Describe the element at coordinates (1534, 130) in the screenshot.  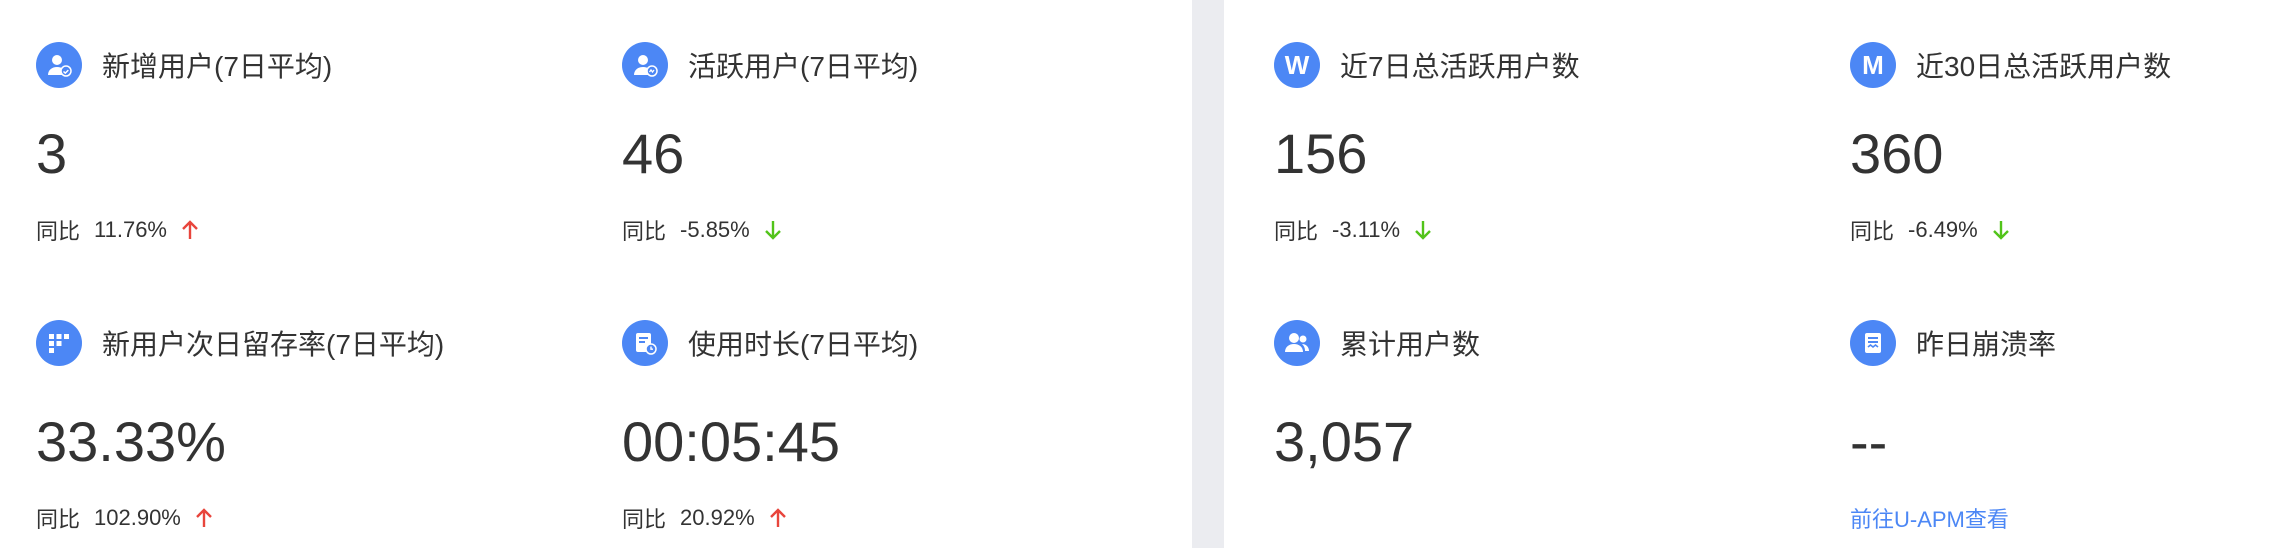
I see `metric-card-weekly-active: W 近7日总活跃用户数 156 同比 -3.11%` at that location.